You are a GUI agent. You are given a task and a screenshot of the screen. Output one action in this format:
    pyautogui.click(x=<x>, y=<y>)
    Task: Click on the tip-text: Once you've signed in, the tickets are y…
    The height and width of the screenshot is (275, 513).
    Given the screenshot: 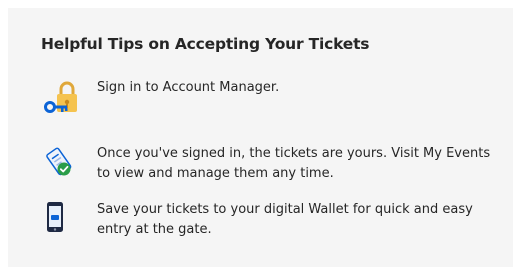 What is the action you would take?
    pyautogui.click(x=294, y=163)
    